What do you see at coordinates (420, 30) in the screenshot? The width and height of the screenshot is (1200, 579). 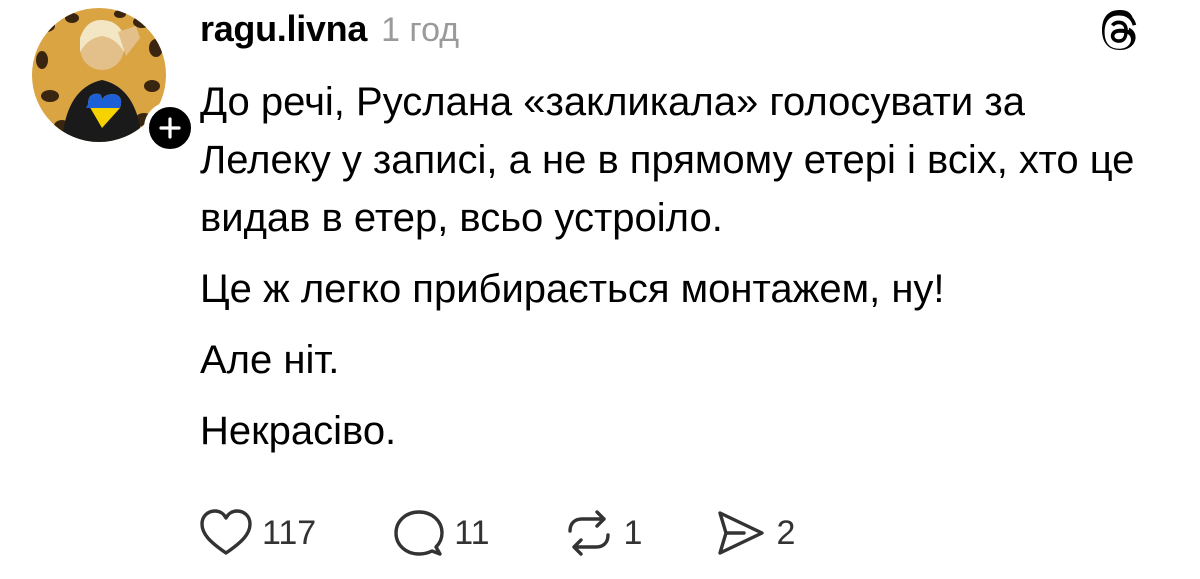 I see `post-timestamp: 1 год` at bounding box center [420, 30].